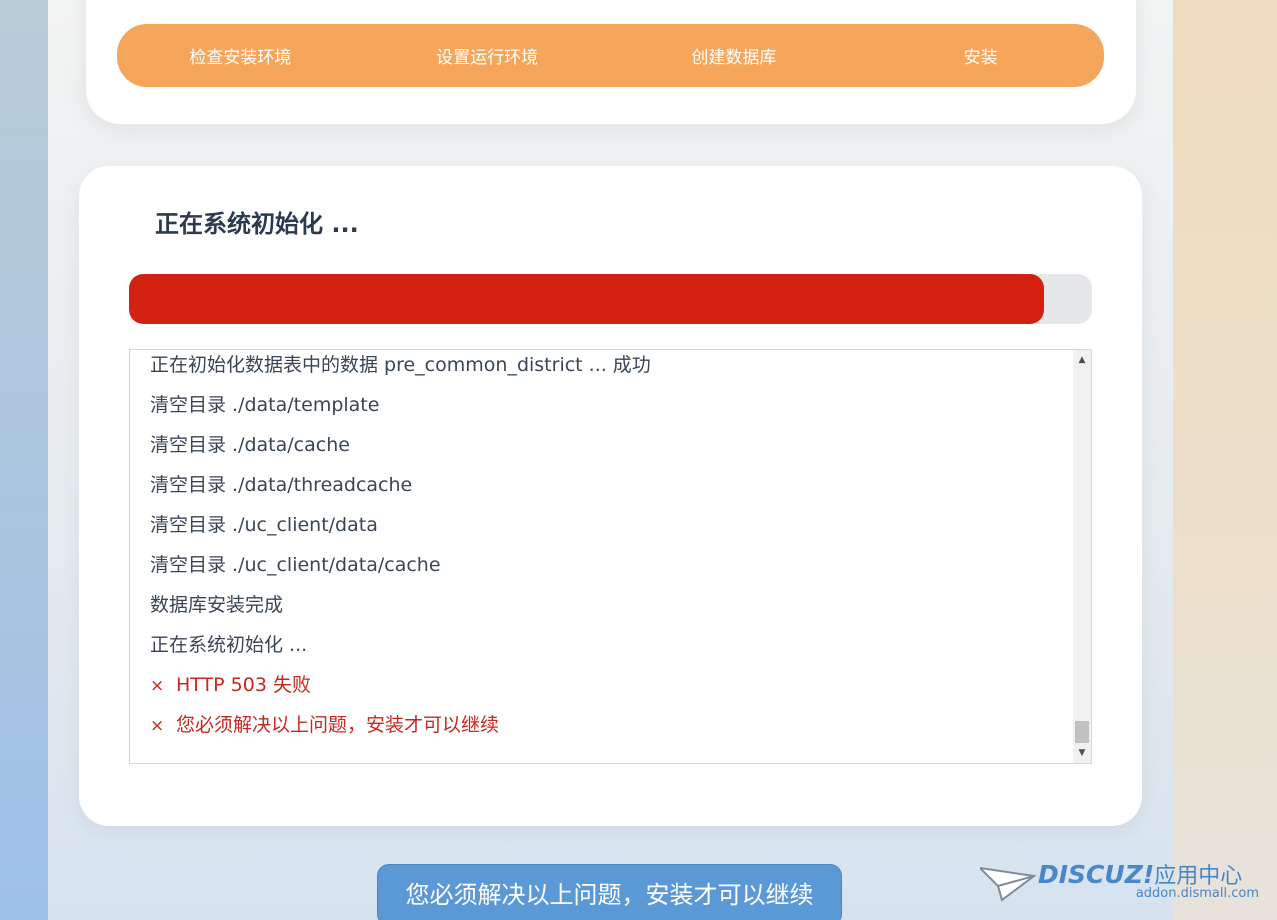  I want to click on scroll-thumb, so click(1082, 732).